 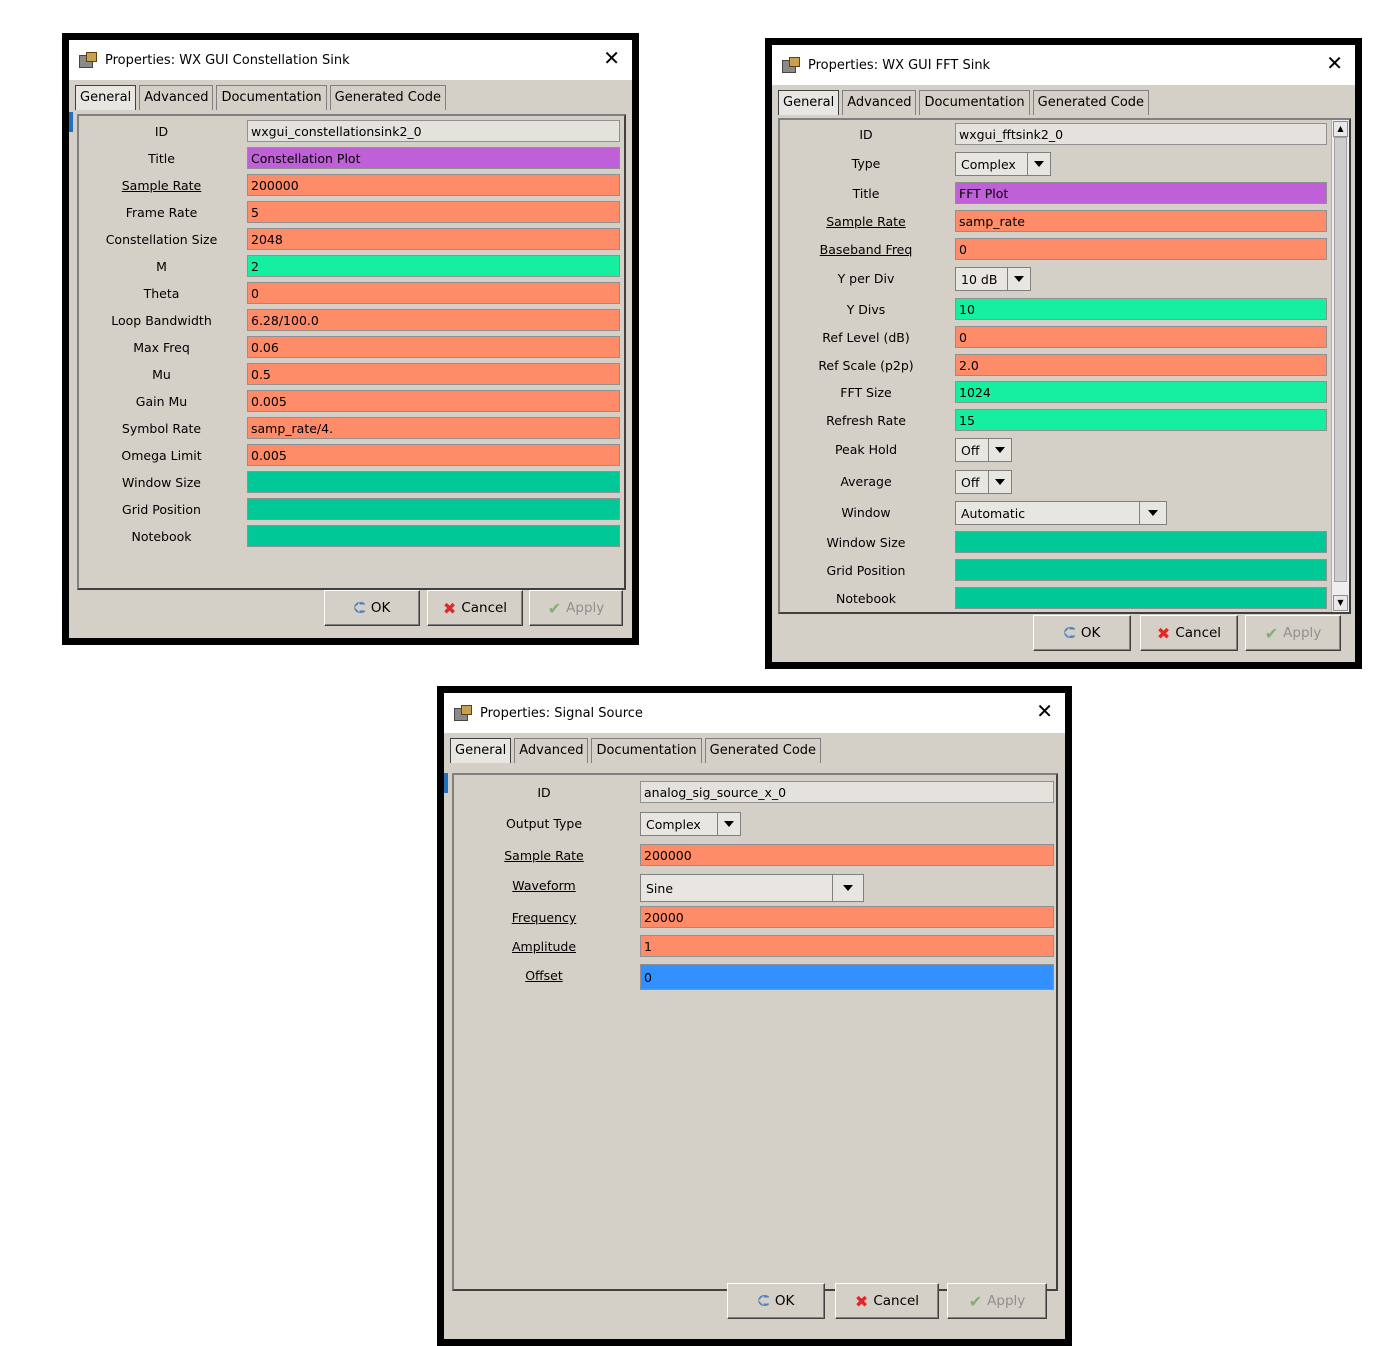 What do you see at coordinates (983, 450) in the screenshot?
I see `peak-hold-dropdown: Off` at bounding box center [983, 450].